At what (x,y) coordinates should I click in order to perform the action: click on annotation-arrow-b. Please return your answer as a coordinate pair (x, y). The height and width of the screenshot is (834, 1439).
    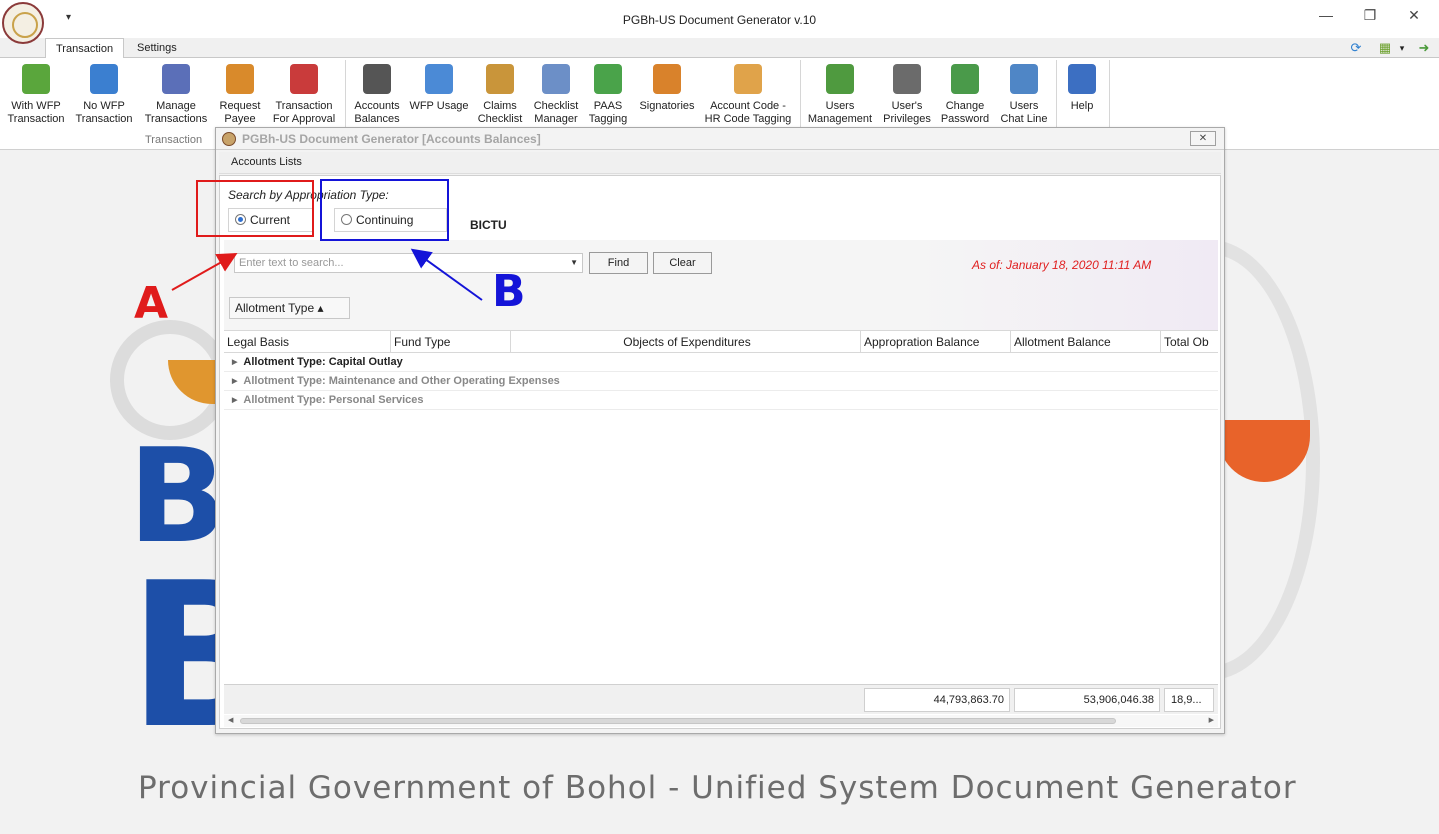
    Looking at the image, I should click on (446, 274).